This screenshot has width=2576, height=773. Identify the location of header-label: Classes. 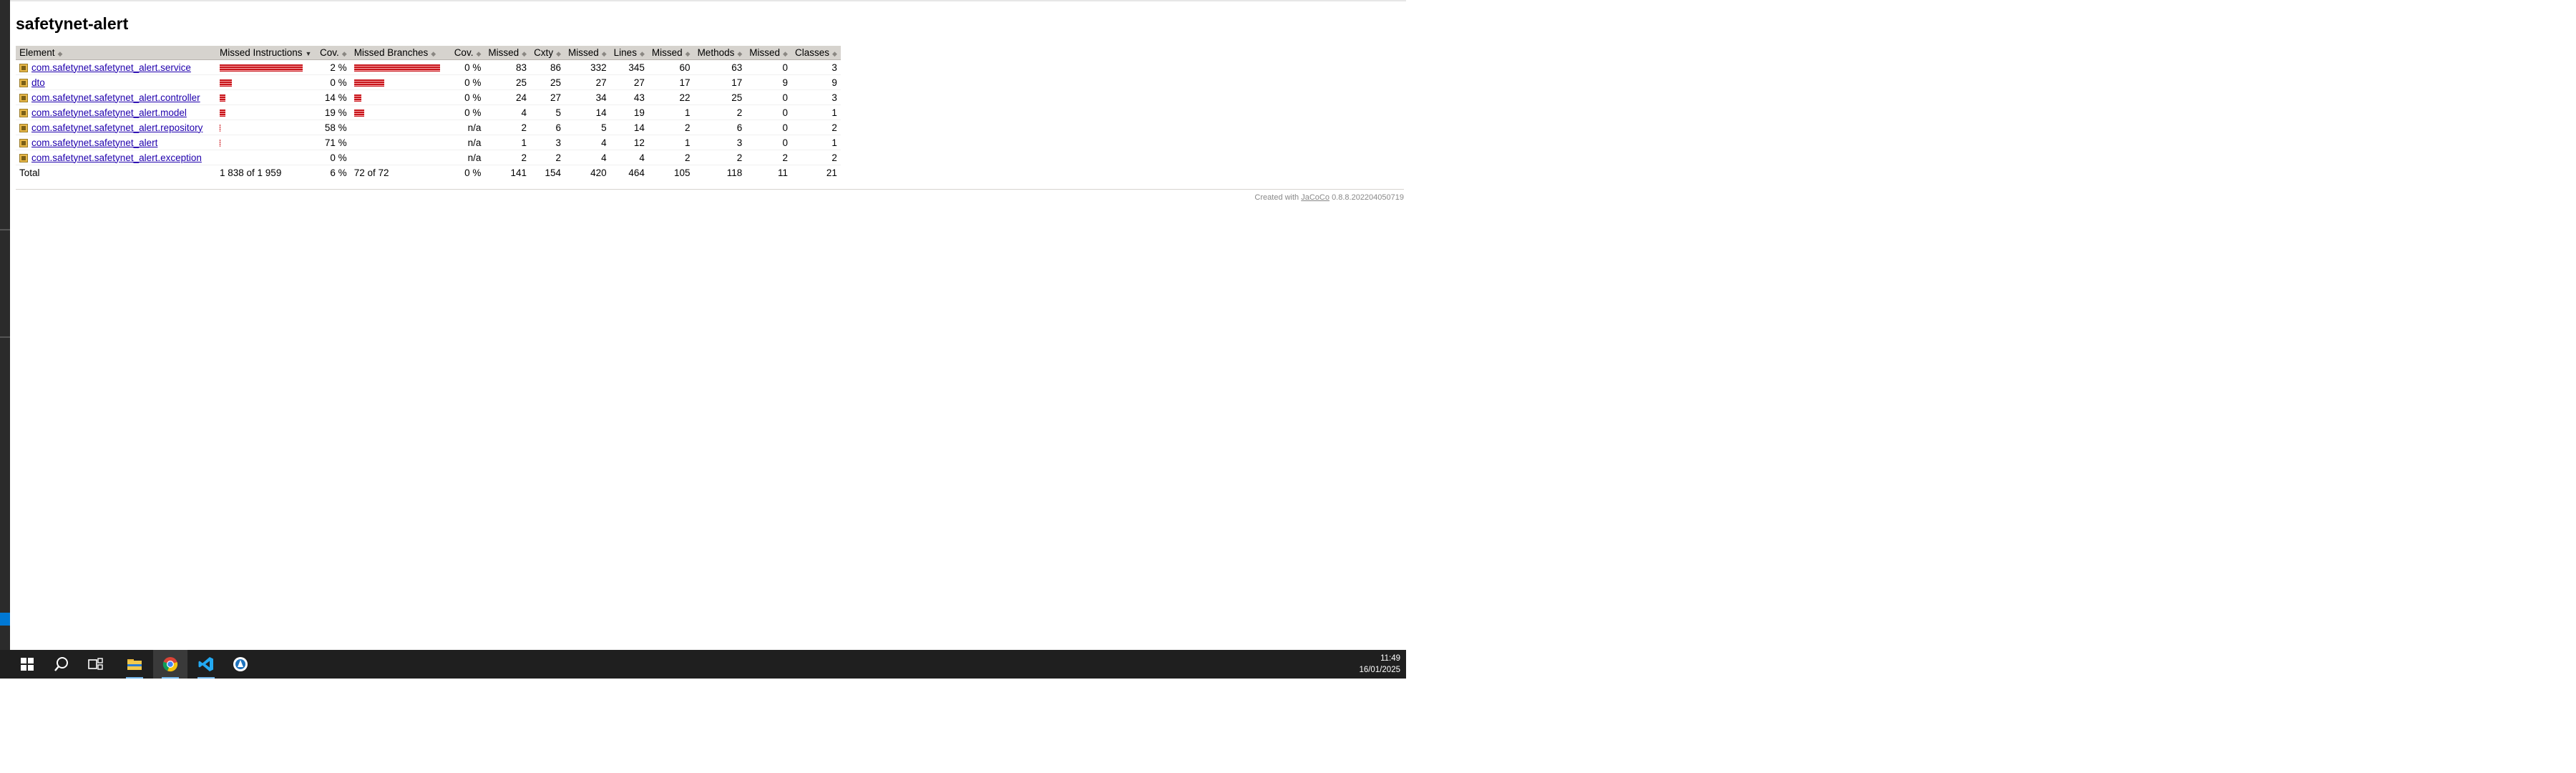
(811, 52).